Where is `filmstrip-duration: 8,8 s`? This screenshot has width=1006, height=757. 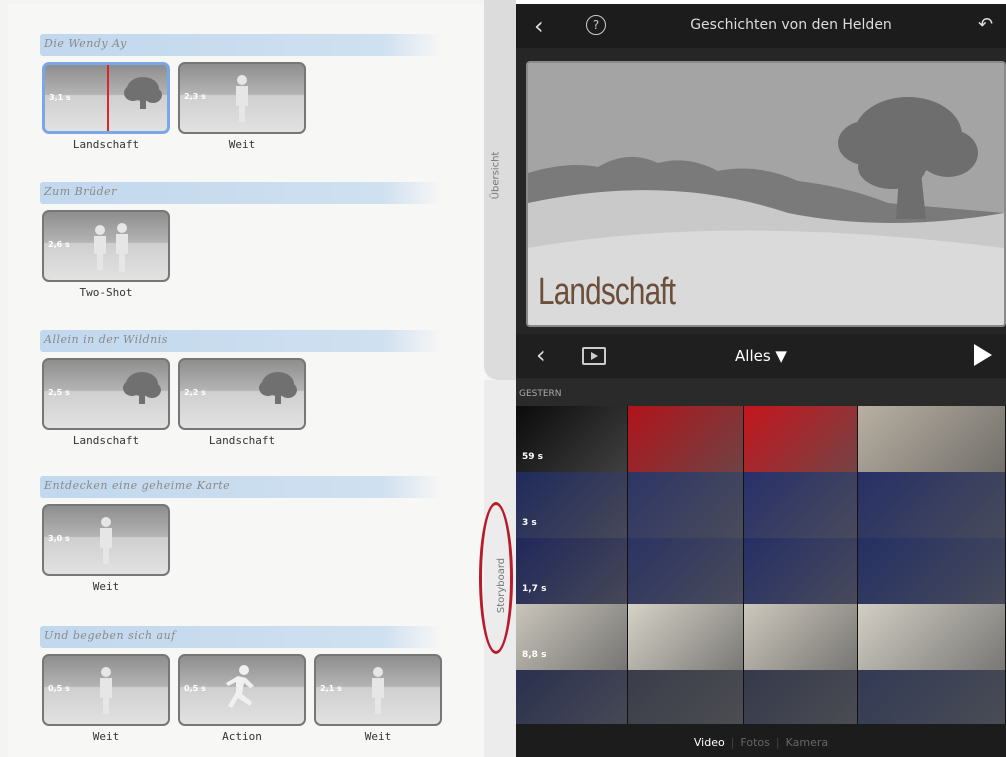
filmstrip-duration: 8,8 s is located at coordinates (534, 655).